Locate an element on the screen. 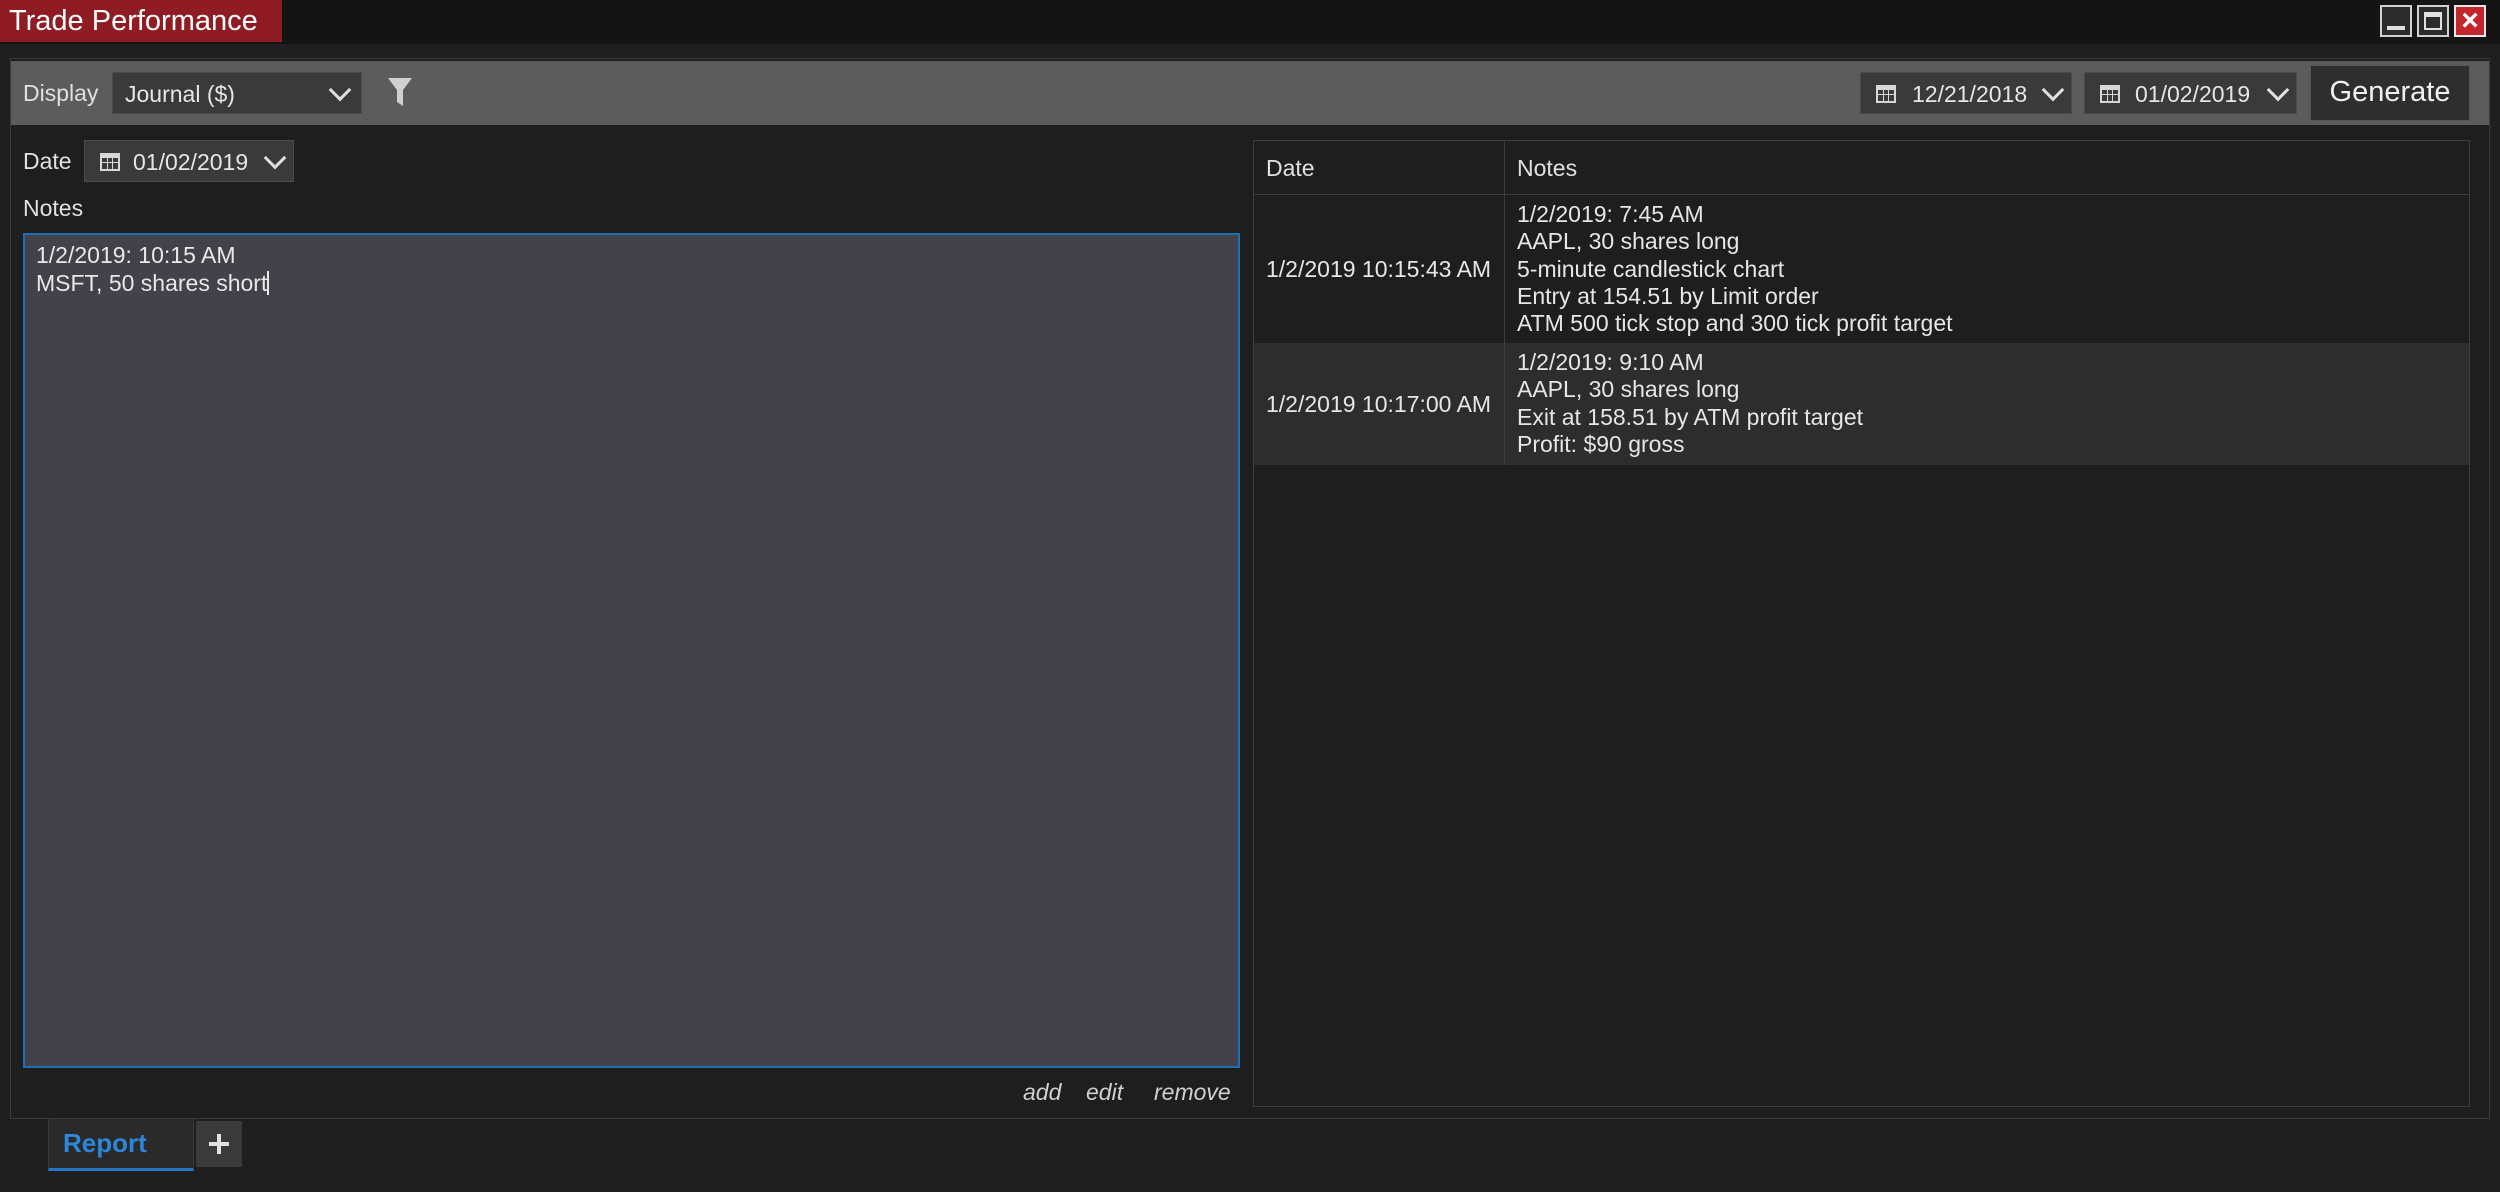 The image size is (2500, 1192). display-select-value: Journal ($) is located at coordinates (180, 94).